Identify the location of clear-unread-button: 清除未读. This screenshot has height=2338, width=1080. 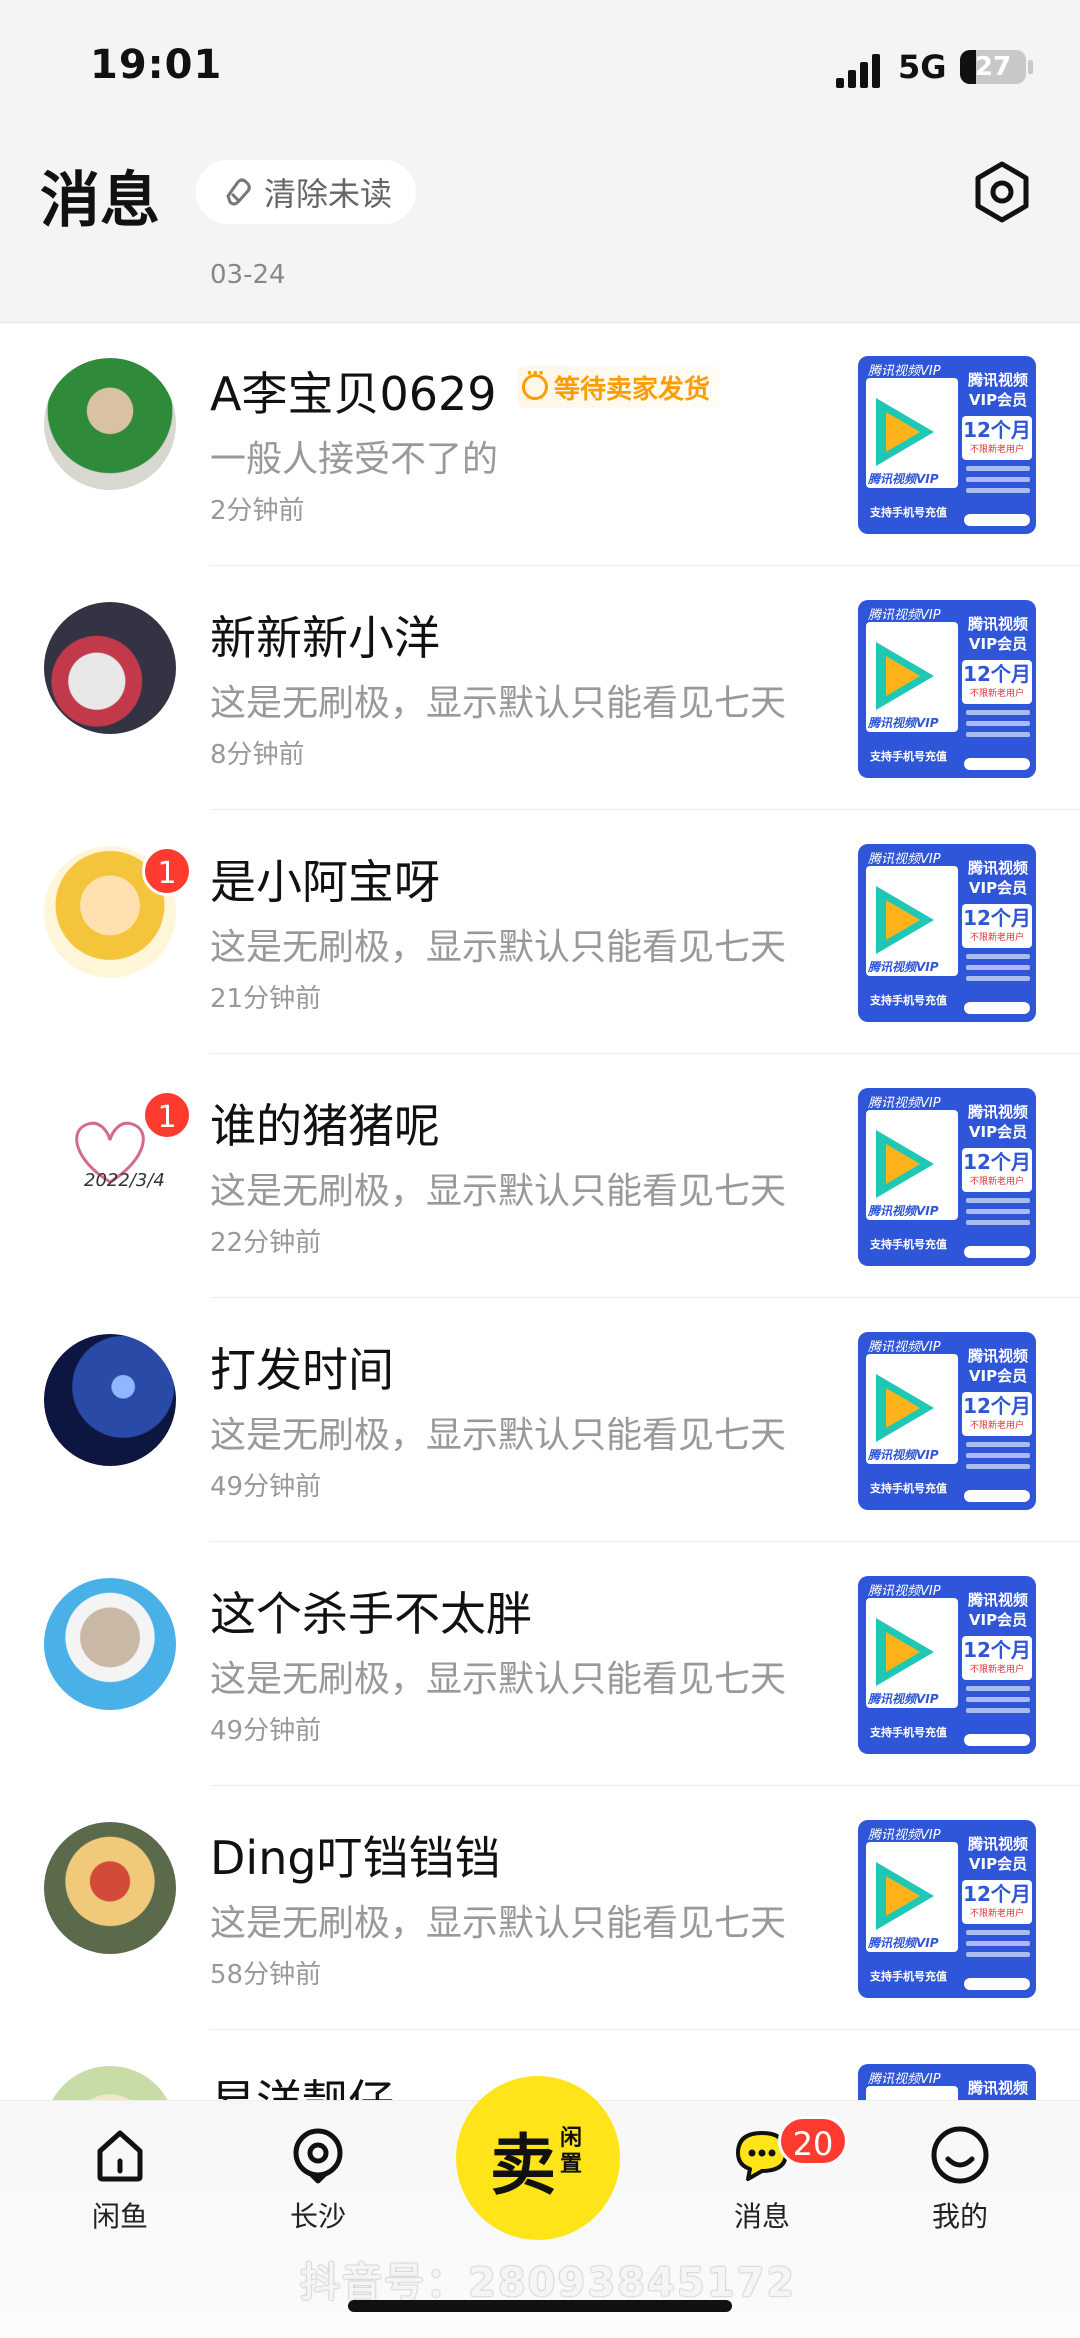
(306, 192).